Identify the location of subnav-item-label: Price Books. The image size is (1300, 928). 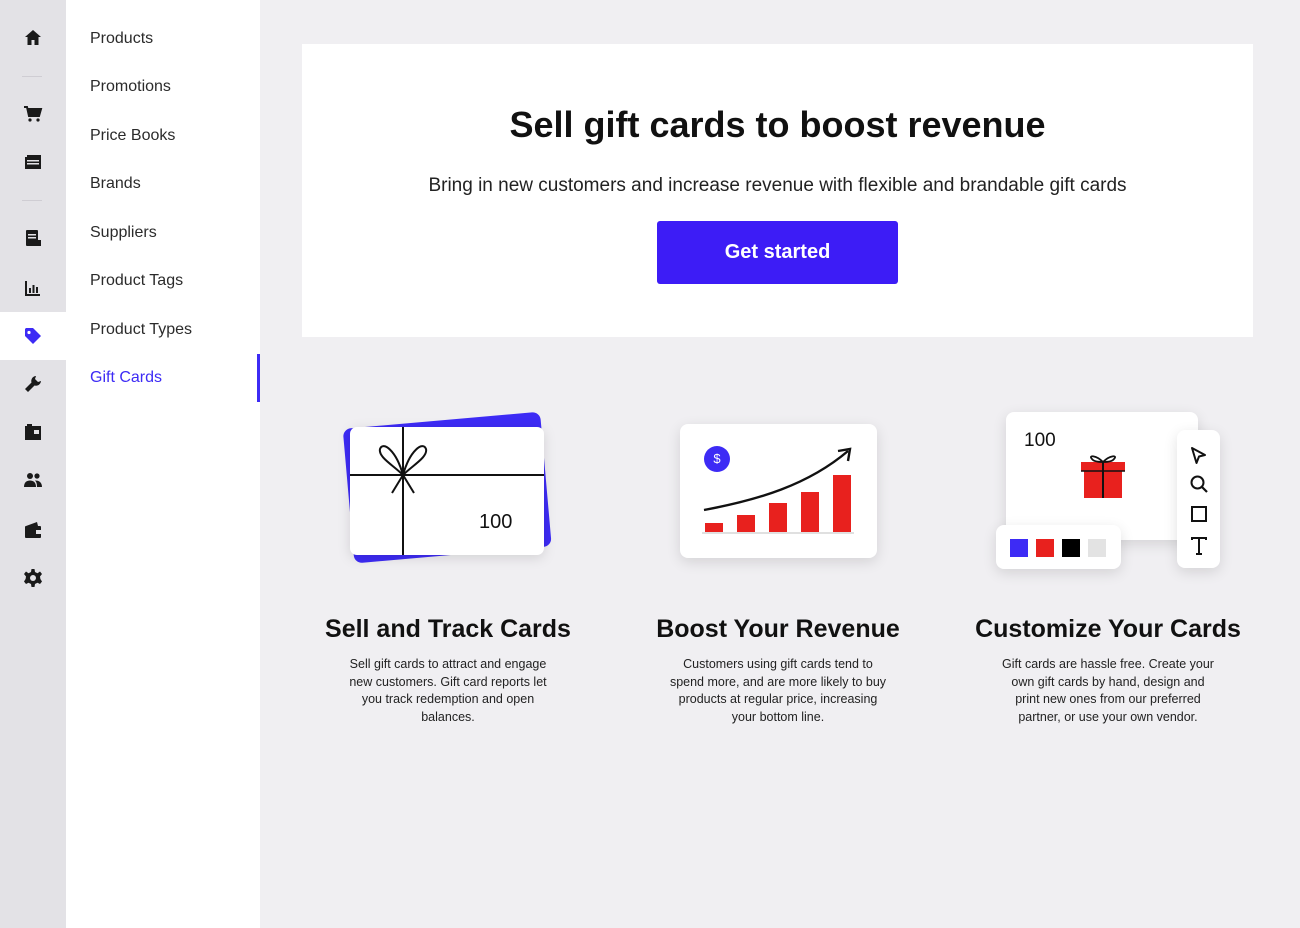
(133, 135).